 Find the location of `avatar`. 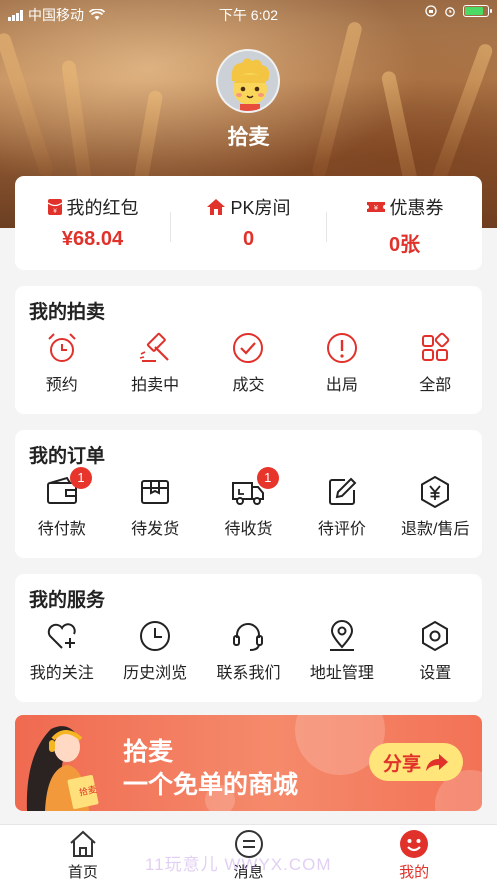

avatar is located at coordinates (248, 81).